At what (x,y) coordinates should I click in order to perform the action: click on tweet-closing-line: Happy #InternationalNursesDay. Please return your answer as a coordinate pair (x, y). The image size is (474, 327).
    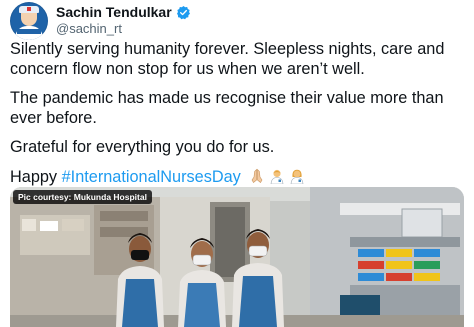
    Looking at the image, I should click on (239, 178).